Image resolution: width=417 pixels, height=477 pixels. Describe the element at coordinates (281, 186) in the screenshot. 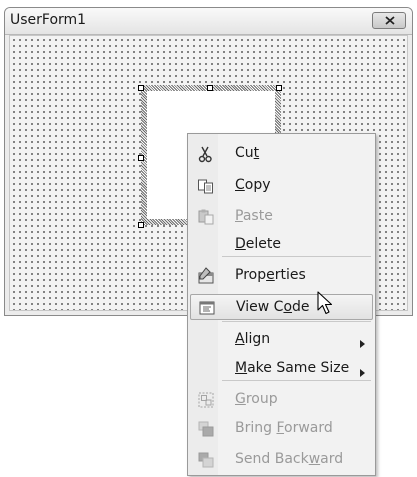

I see `menu-item: Copy` at that location.